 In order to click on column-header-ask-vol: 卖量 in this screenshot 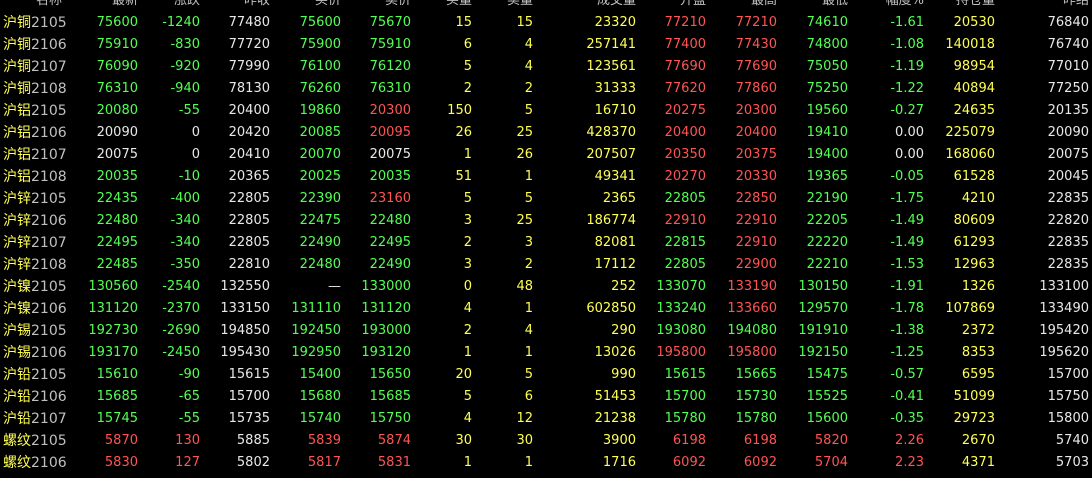, I will do `click(505, 6)`.